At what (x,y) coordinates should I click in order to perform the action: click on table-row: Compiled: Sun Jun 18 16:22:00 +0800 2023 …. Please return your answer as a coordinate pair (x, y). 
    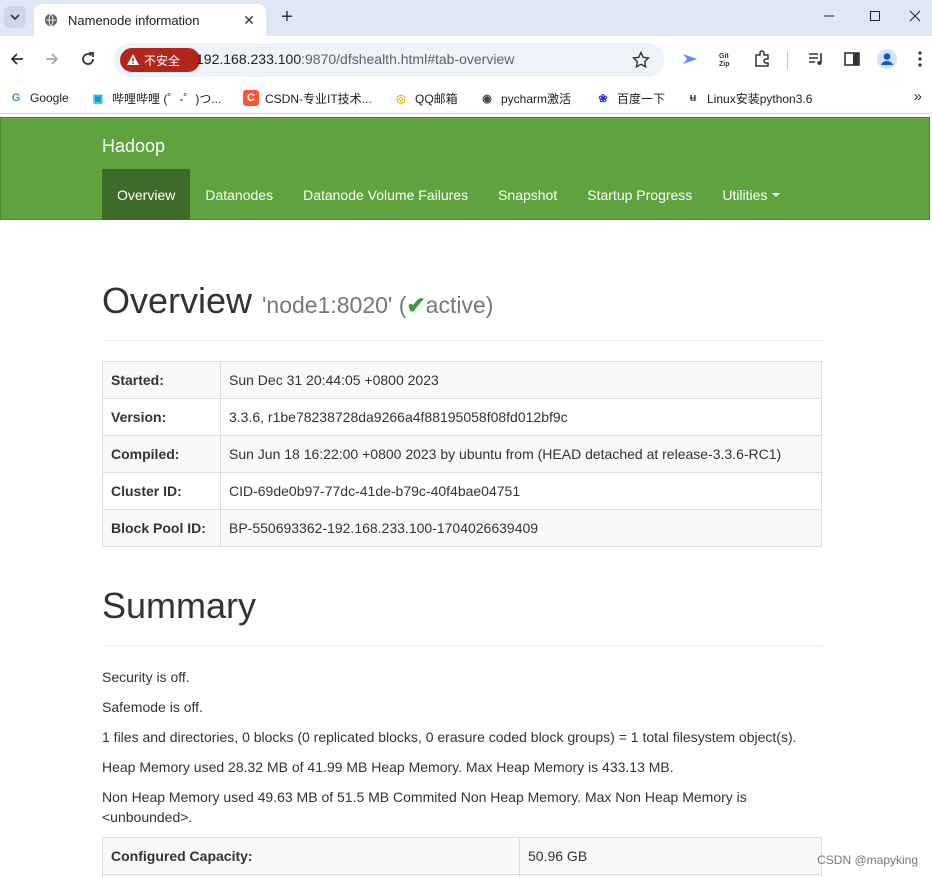
    Looking at the image, I should click on (462, 454).